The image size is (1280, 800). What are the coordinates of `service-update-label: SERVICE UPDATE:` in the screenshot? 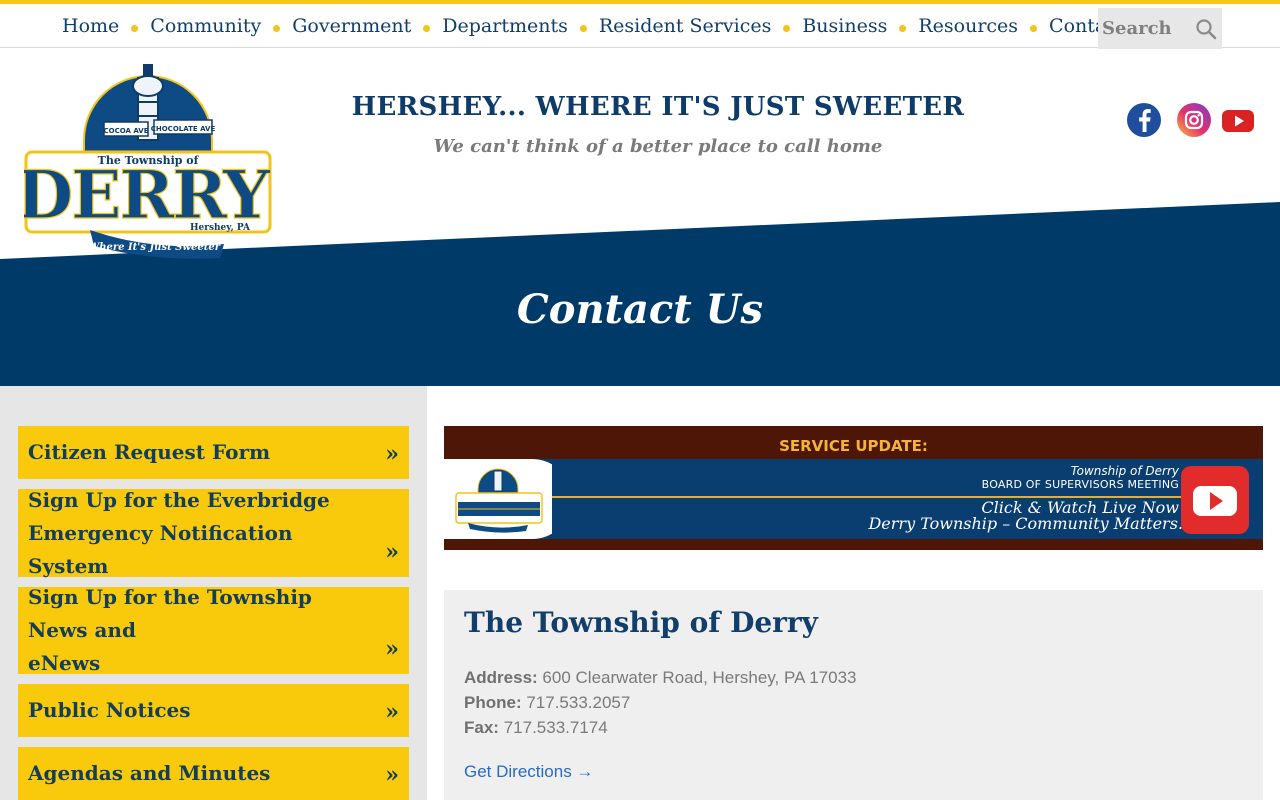 It's located at (853, 446).